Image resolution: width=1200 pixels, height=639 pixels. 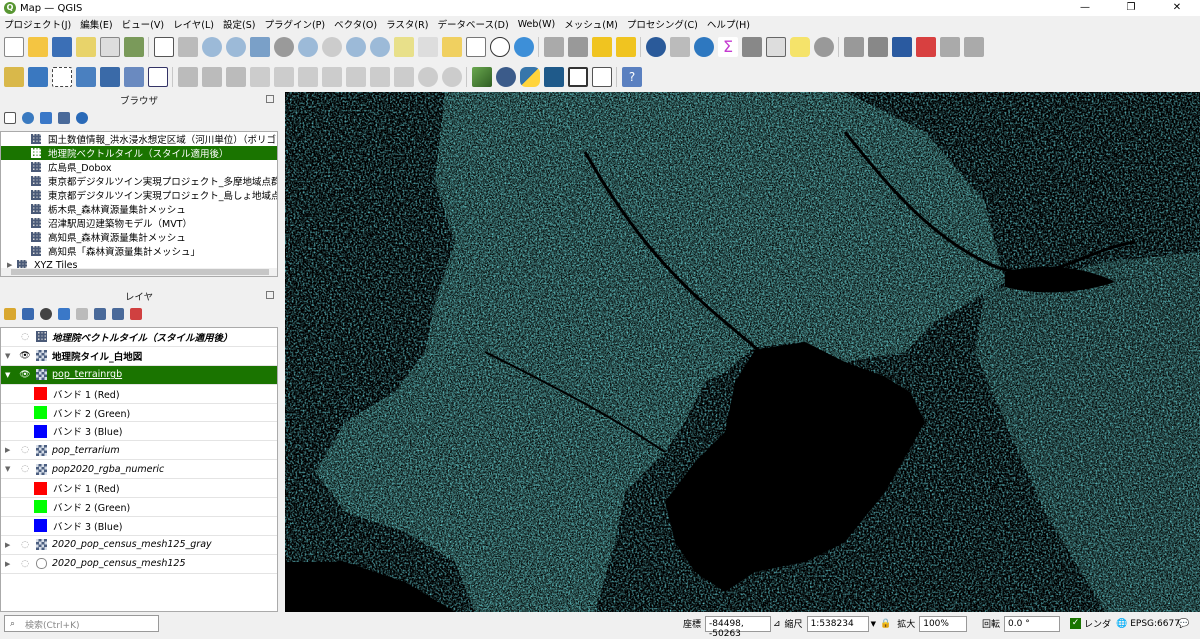 I want to click on zoom-in-icon, so click(x=212, y=47).